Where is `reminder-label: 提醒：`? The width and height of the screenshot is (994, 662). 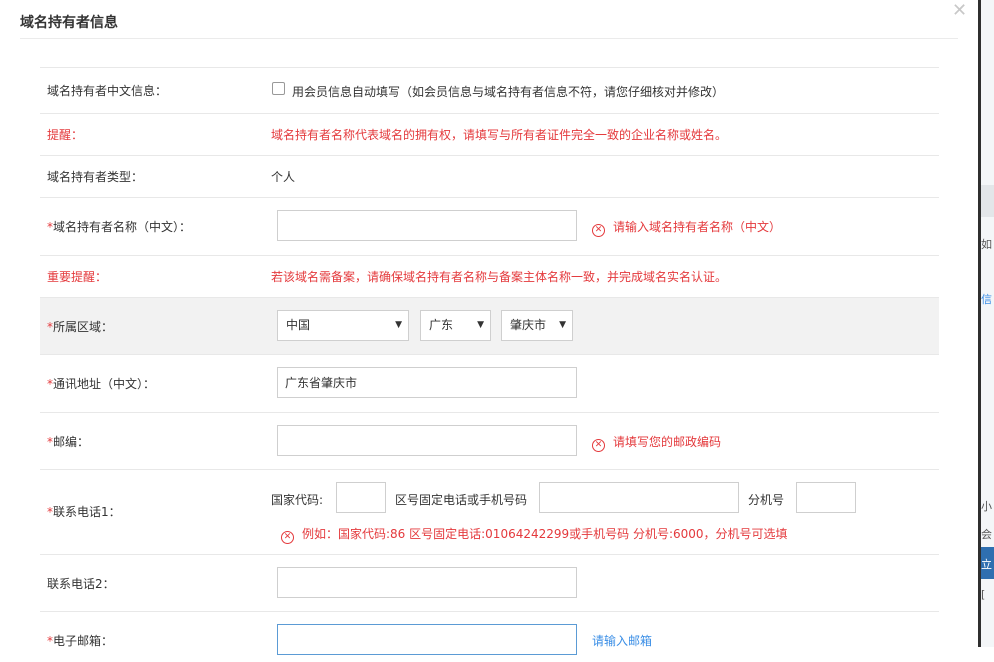 reminder-label: 提醒： is located at coordinates (65, 135).